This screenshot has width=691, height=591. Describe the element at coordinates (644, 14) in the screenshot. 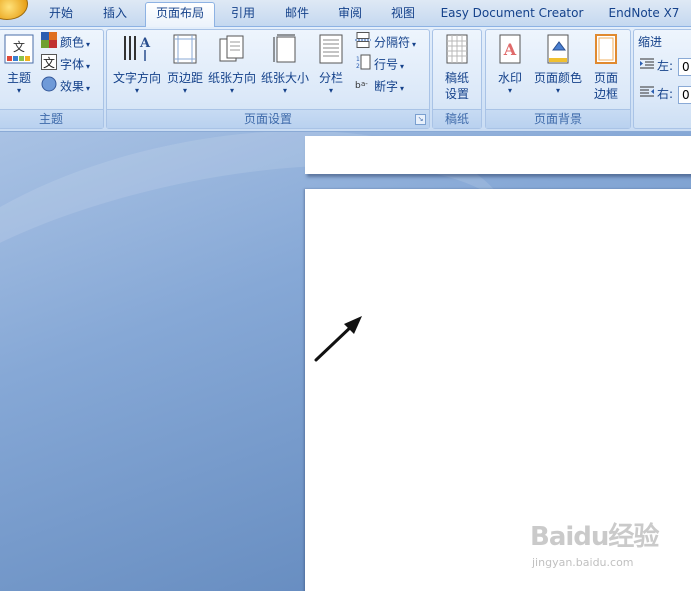

I see `tab-endnote: EndNote X7` at that location.